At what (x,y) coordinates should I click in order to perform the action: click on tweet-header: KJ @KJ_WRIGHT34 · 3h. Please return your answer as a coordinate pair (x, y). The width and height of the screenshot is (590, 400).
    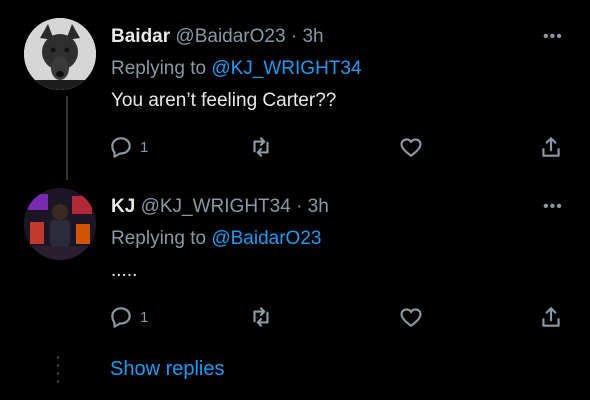
    Looking at the image, I should click on (220, 207).